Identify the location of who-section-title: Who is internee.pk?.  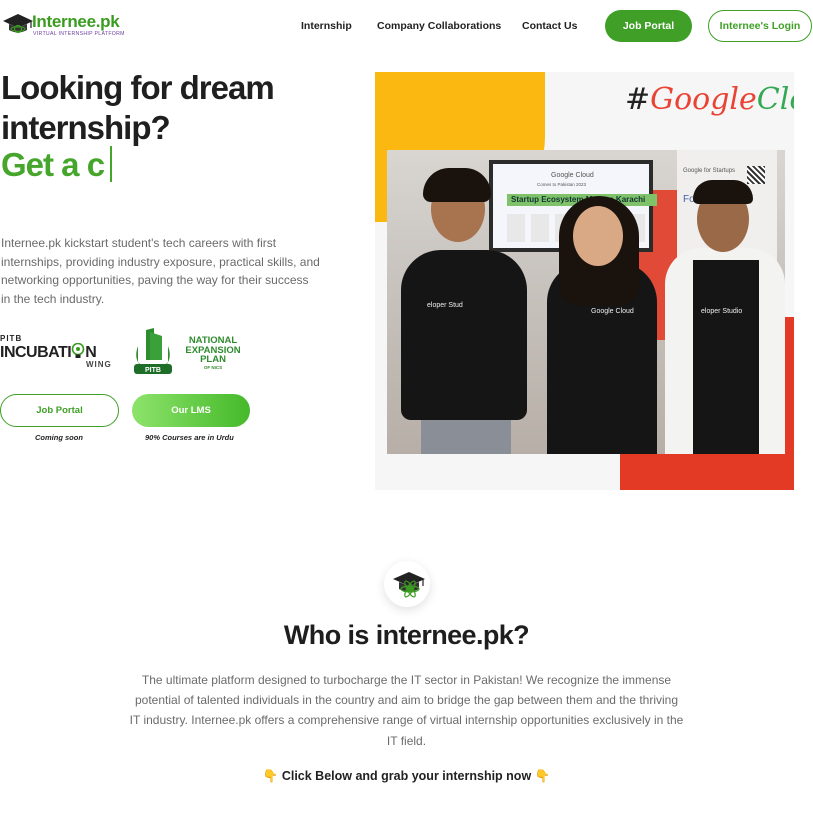
(406, 635).